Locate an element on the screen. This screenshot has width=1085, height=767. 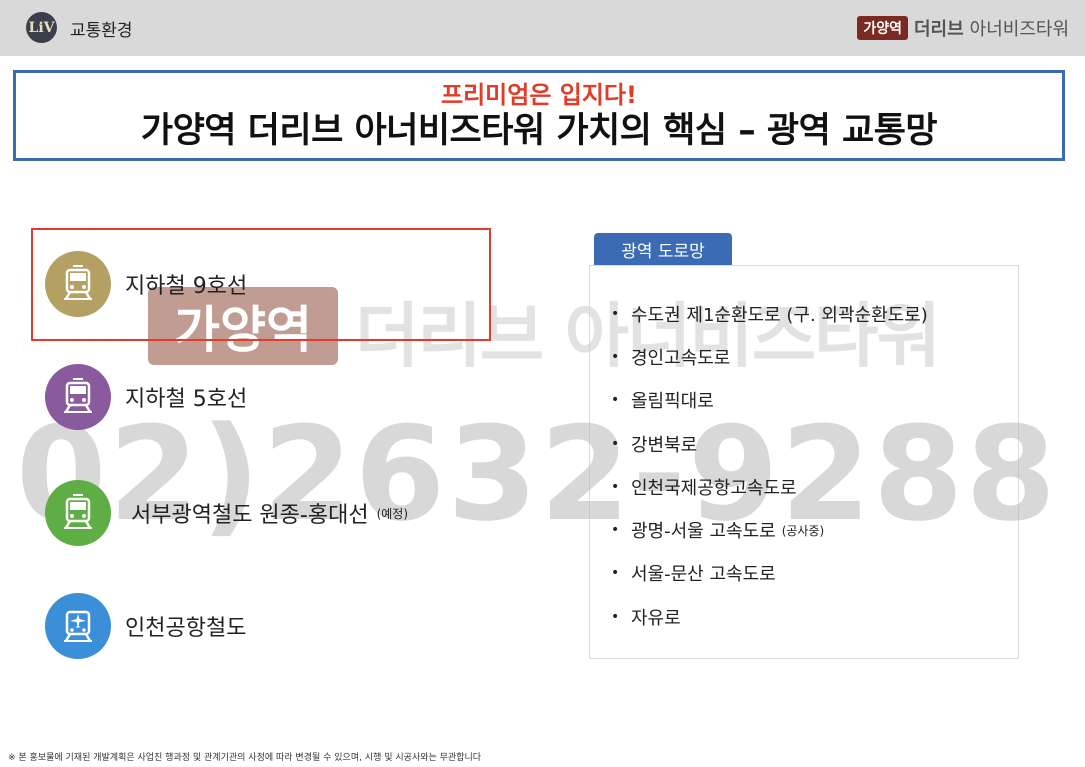
list-item: • 광명-서울 고속도로 (공사중) is located at coordinates (769, 529).